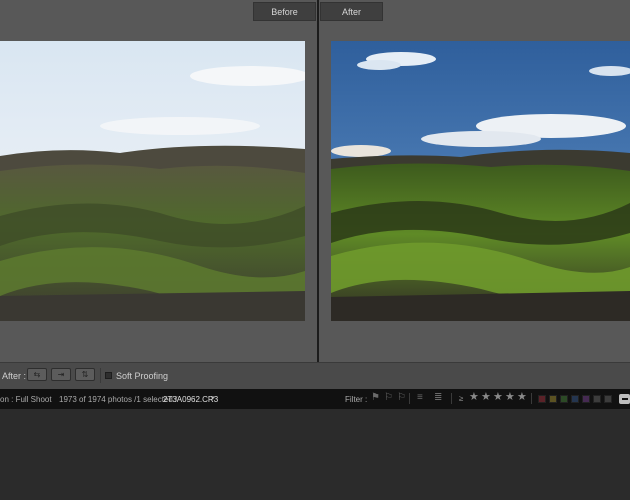  Describe the element at coordinates (100, 375) in the screenshot. I see `toolbar-divider` at that location.